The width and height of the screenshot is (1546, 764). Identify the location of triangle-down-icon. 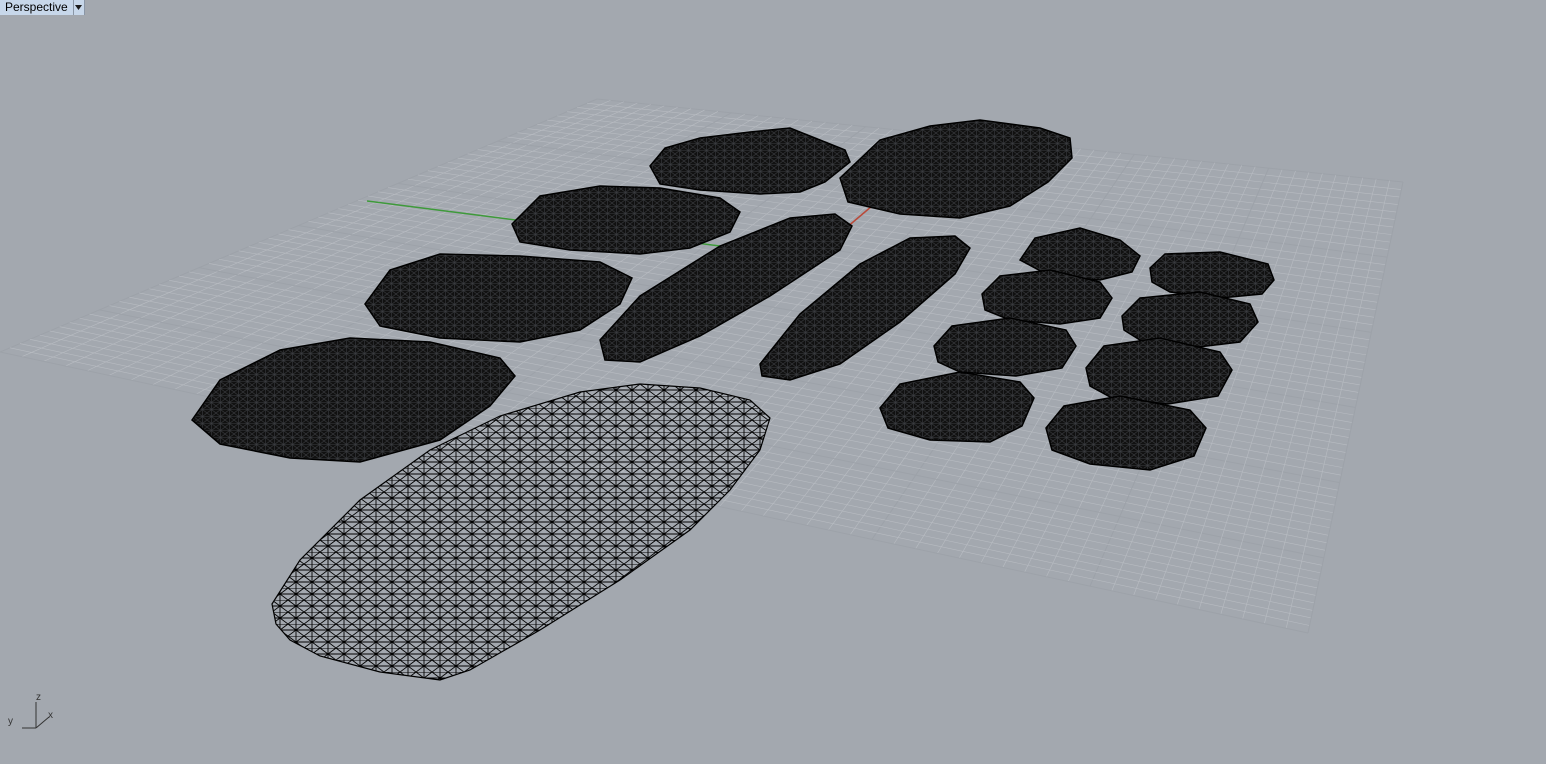
(79, 7).